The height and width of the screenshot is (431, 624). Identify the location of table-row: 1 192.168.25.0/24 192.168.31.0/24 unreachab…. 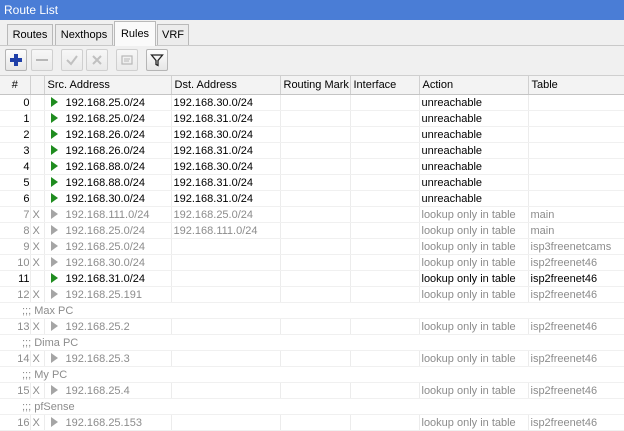
(312, 118).